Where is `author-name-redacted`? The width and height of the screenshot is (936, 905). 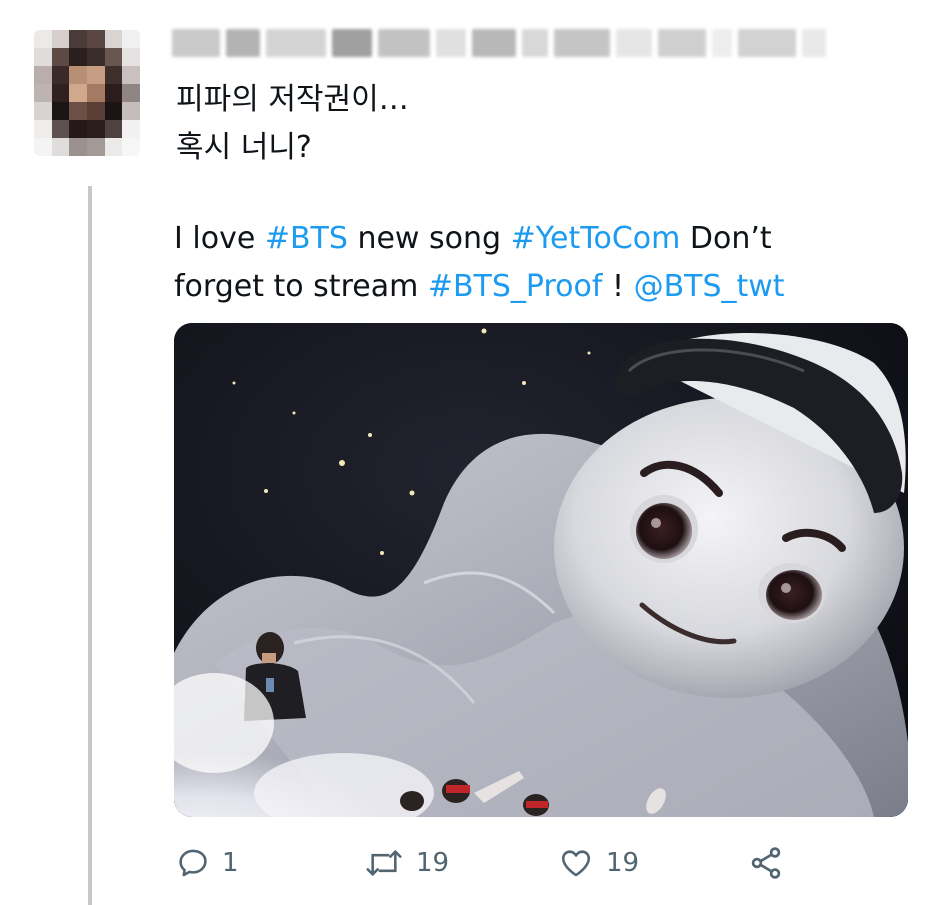
author-name-redacted is located at coordinates (532, 43).